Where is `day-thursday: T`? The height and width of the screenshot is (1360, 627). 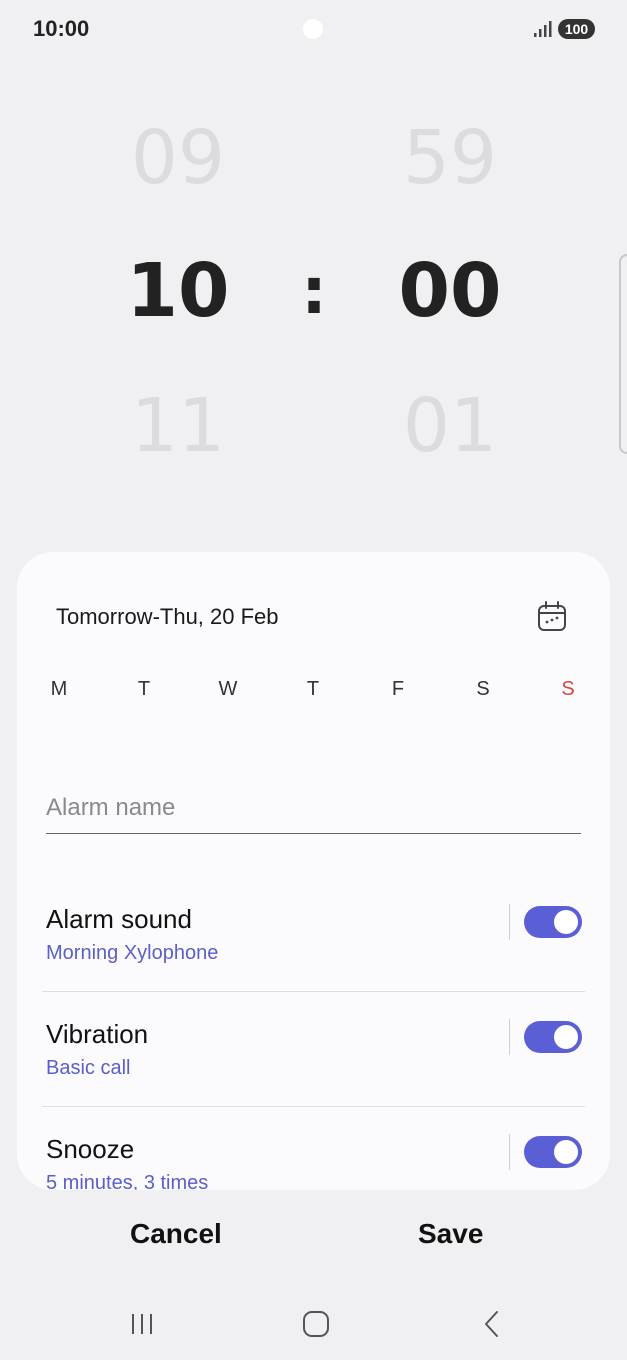
day-thursday: T is located at coordinates (313, 689).